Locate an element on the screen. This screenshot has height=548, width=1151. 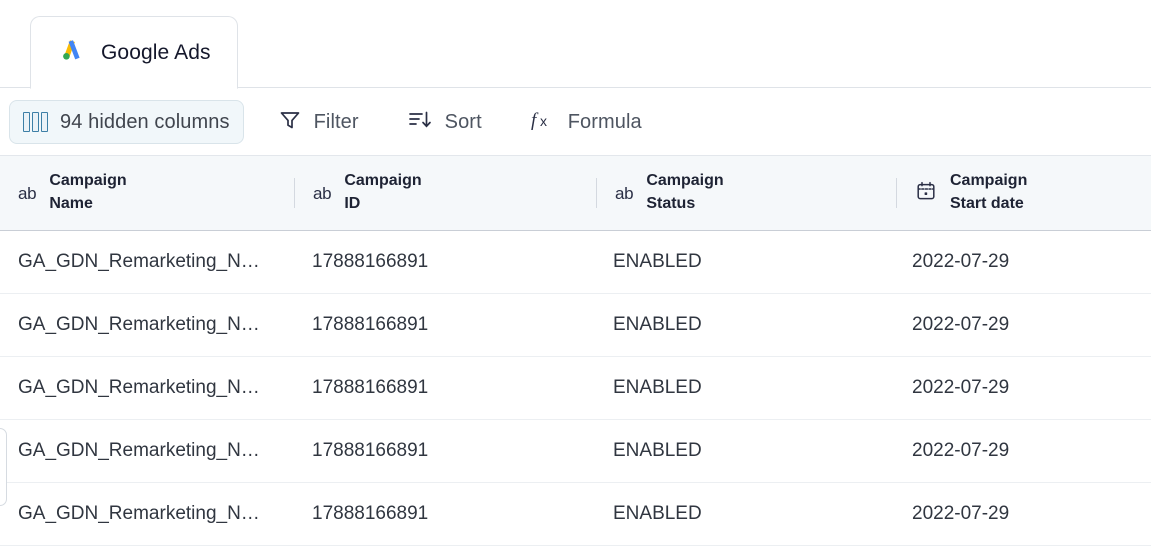
formula-button: f x Formula is located at coordinates (586, 122).